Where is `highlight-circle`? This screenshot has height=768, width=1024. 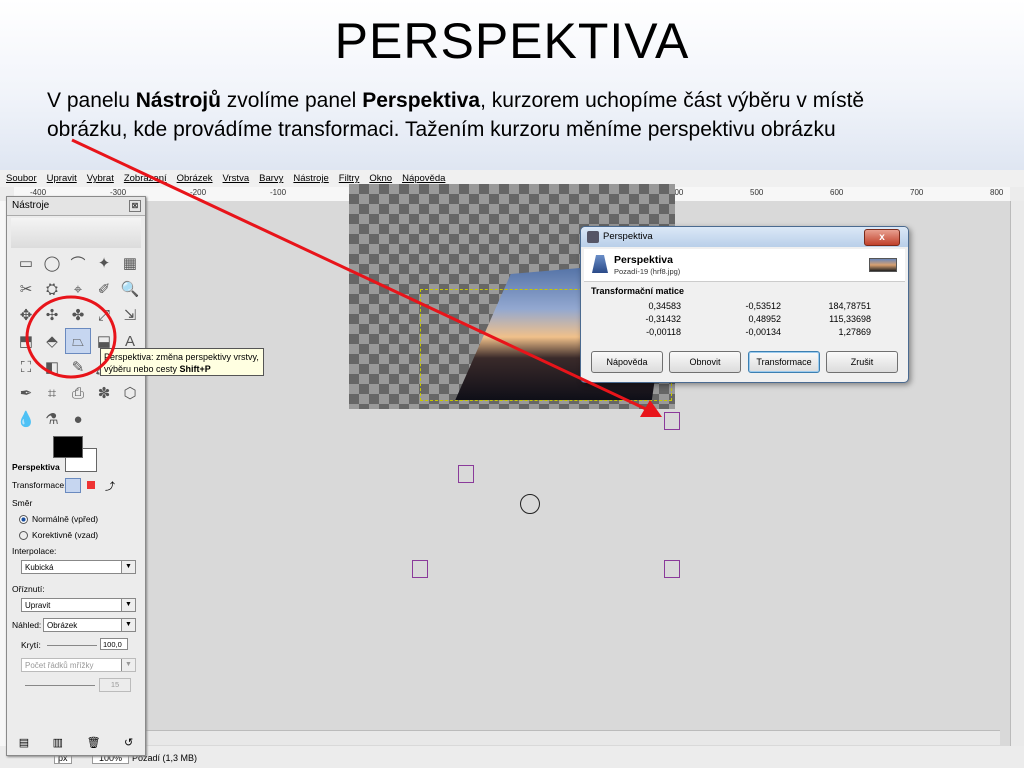
highlight-circle is located at coordinates (71, 337).